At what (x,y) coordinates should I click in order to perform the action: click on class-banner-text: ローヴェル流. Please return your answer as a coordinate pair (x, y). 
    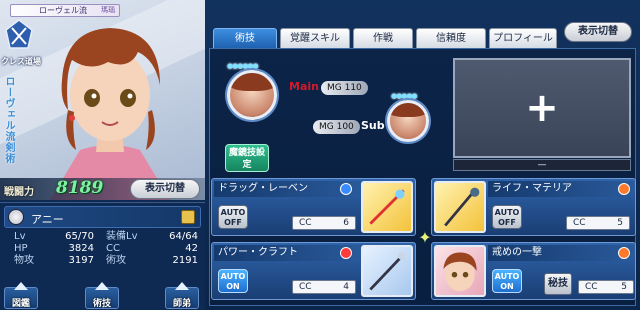
    Looking at the image, I should click on (63, 10).